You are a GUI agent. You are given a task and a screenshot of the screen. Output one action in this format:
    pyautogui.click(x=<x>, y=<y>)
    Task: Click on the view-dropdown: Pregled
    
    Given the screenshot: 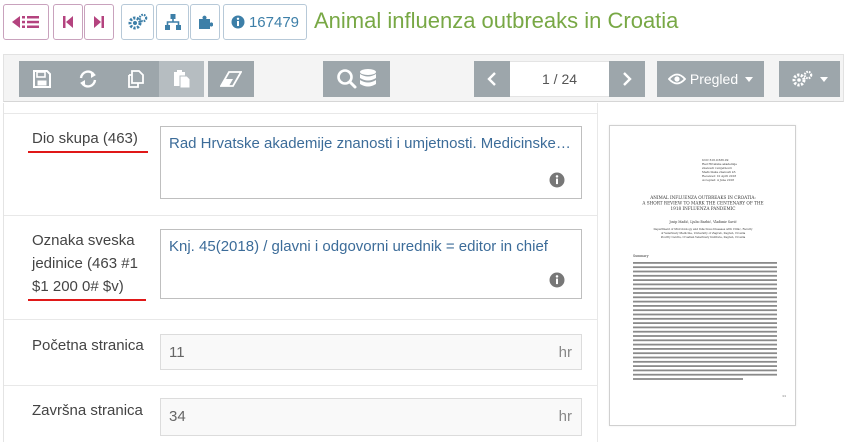 What is the action you would take?
    pyautogui.click(x=710, y=79)
    